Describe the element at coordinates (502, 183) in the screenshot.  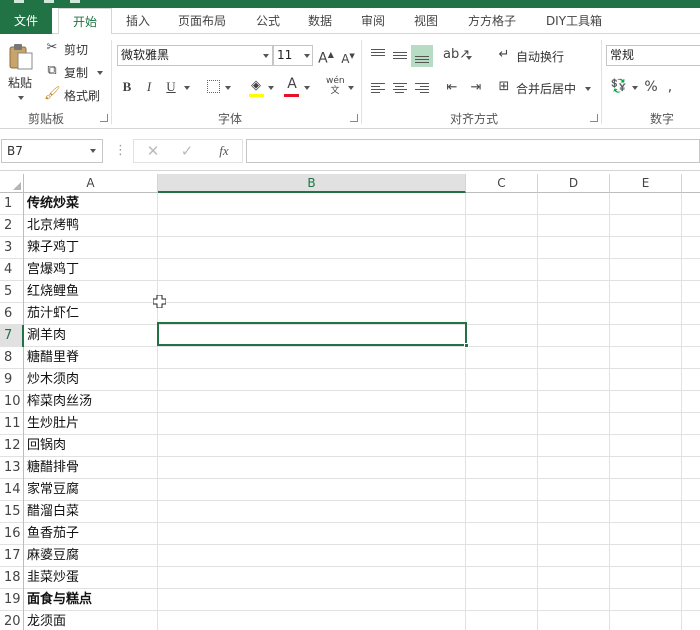
I see `column-header-c: C` at that location.